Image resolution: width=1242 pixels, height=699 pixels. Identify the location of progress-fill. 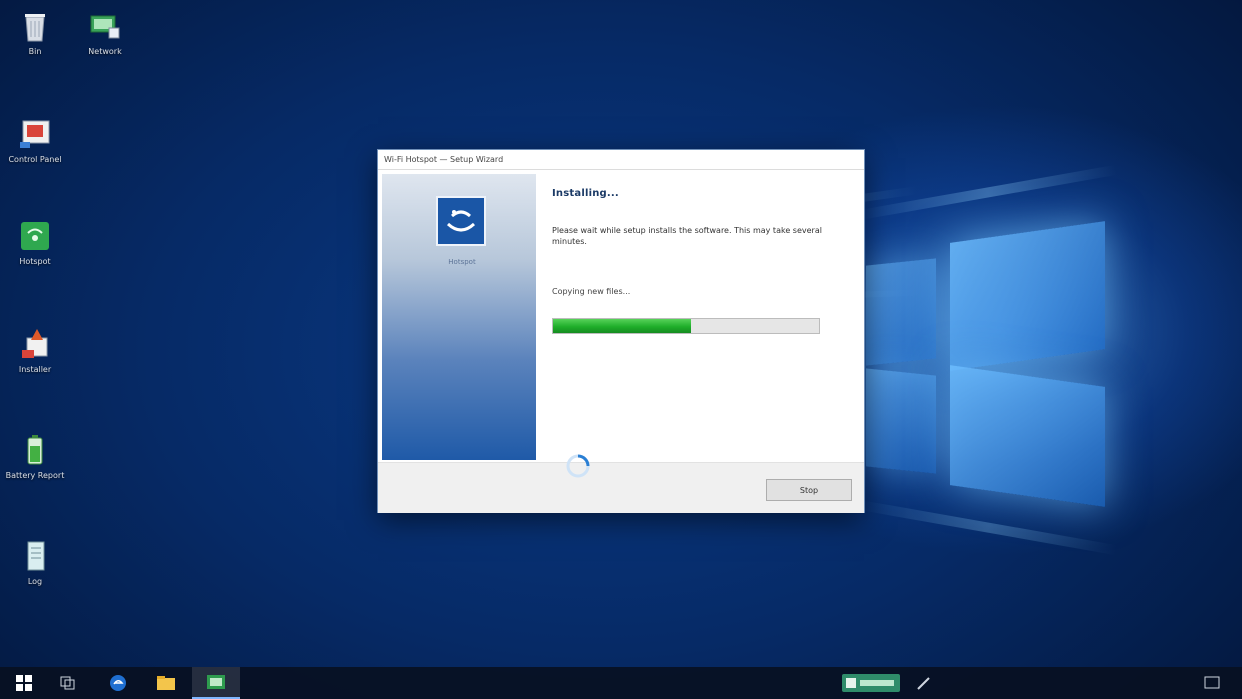
(622, 326).